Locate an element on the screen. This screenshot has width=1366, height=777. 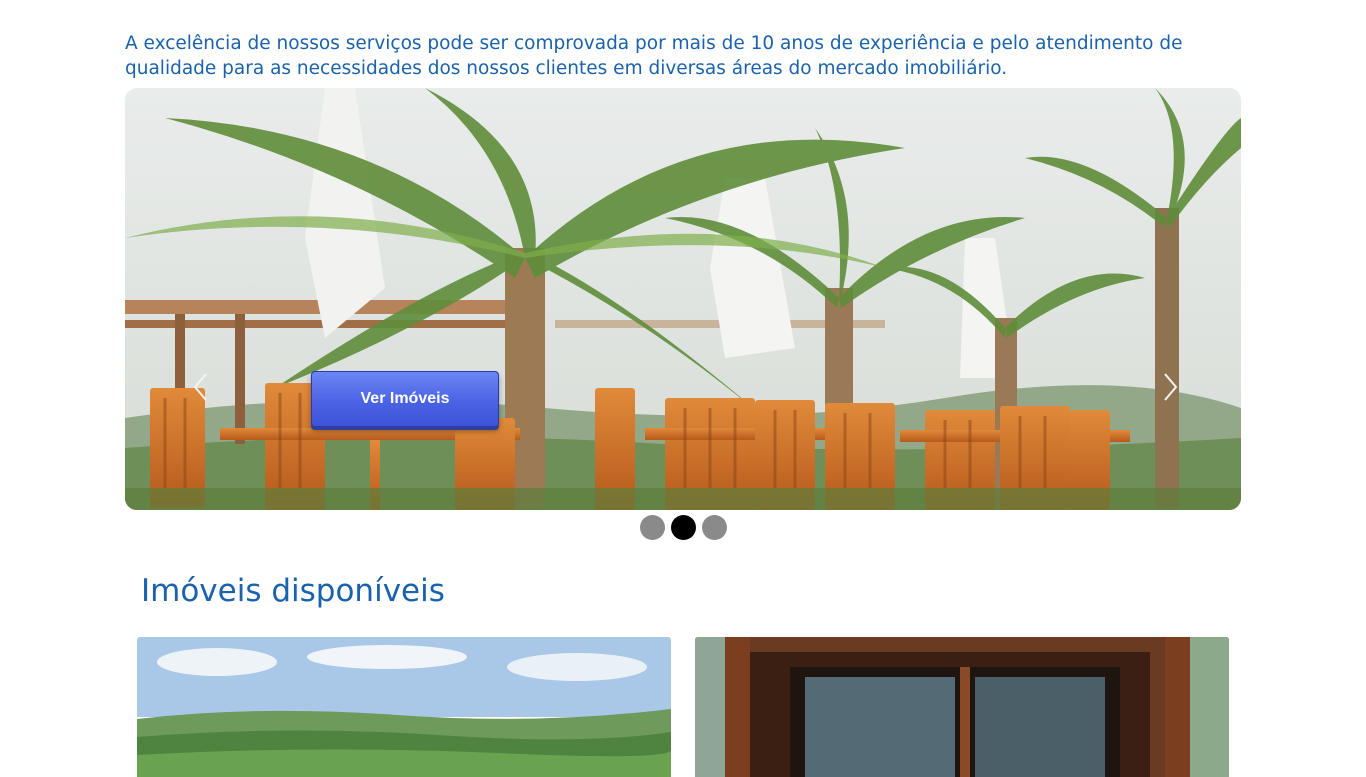
carousel-prev-button is located at coordinates (201, 387).